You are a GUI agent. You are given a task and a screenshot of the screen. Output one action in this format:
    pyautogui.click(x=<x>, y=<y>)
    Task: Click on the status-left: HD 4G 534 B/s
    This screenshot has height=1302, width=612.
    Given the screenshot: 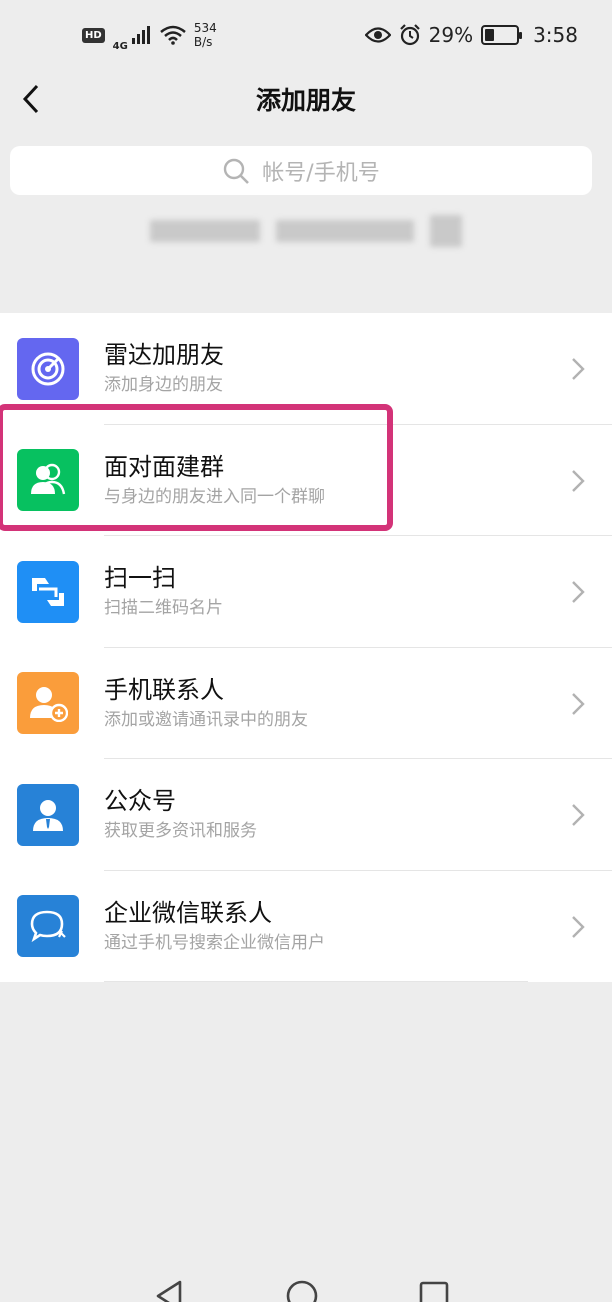 What is the action you would take?
    pyautogui.click(x=149, y=35)
    